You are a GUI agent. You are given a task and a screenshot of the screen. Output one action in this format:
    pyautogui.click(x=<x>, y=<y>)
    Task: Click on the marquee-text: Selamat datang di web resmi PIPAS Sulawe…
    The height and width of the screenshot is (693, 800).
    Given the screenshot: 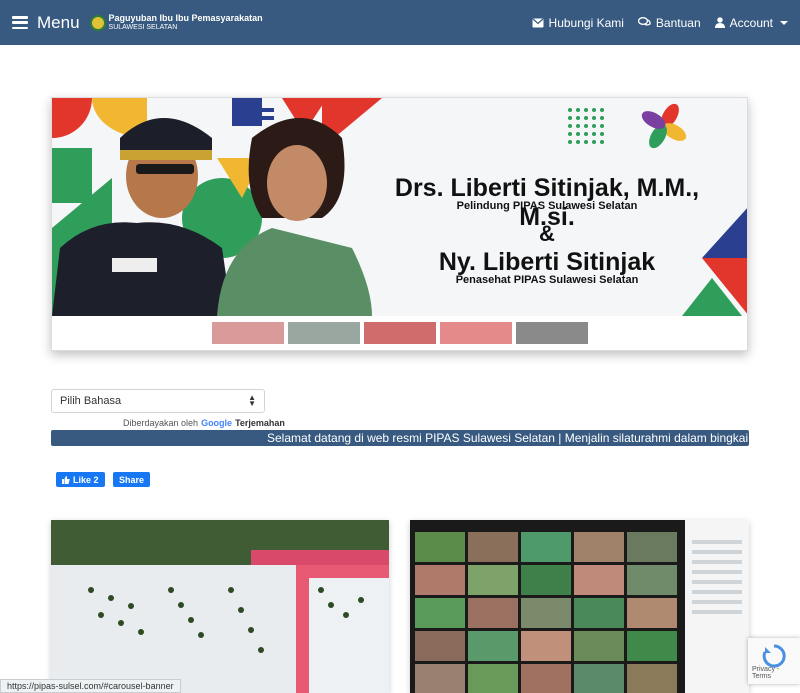 What is the action you would take?
    pyautogui.click(x=508, y=438)
    